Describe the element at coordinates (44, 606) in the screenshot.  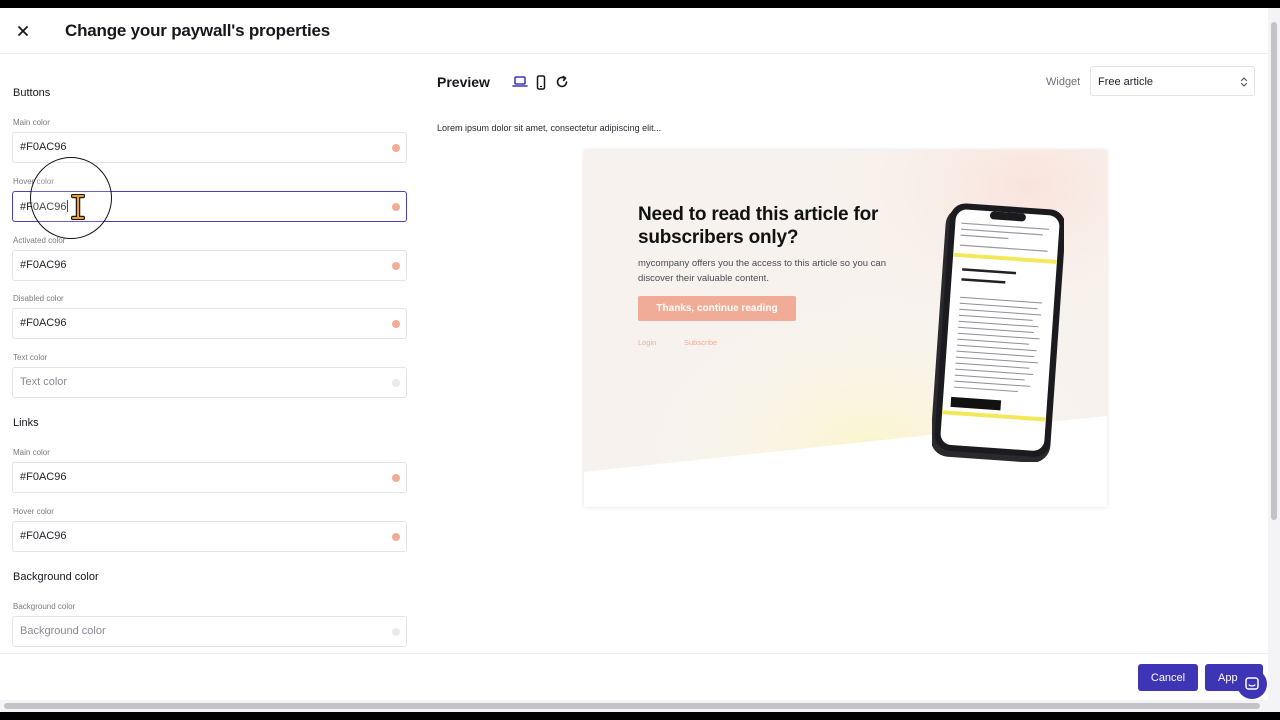
I see `background-color-label: Background color` at that location.